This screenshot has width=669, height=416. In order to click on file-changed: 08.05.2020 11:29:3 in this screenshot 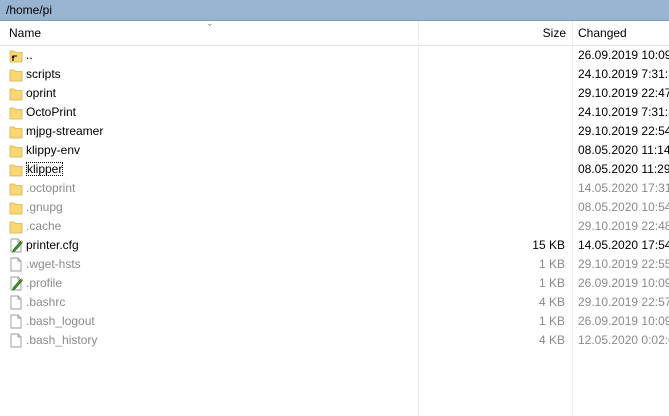, I will do `click(623, 169)`.